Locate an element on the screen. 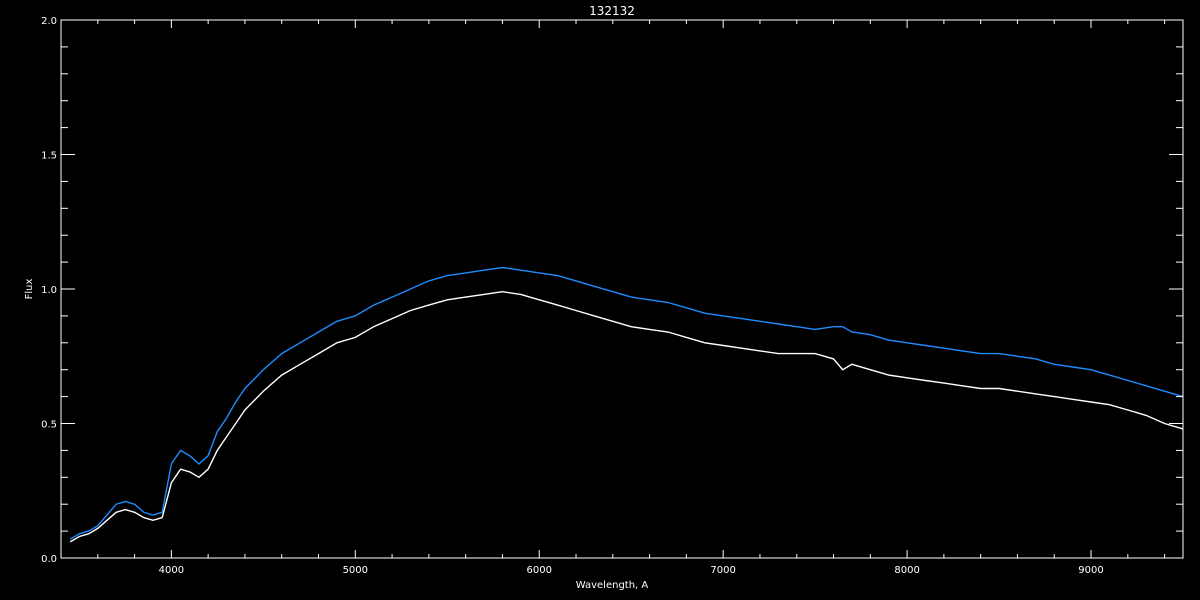 This screenshot has height=600, width=1200. y-tick-label: 1.0 is located at coordinates (49, 290).